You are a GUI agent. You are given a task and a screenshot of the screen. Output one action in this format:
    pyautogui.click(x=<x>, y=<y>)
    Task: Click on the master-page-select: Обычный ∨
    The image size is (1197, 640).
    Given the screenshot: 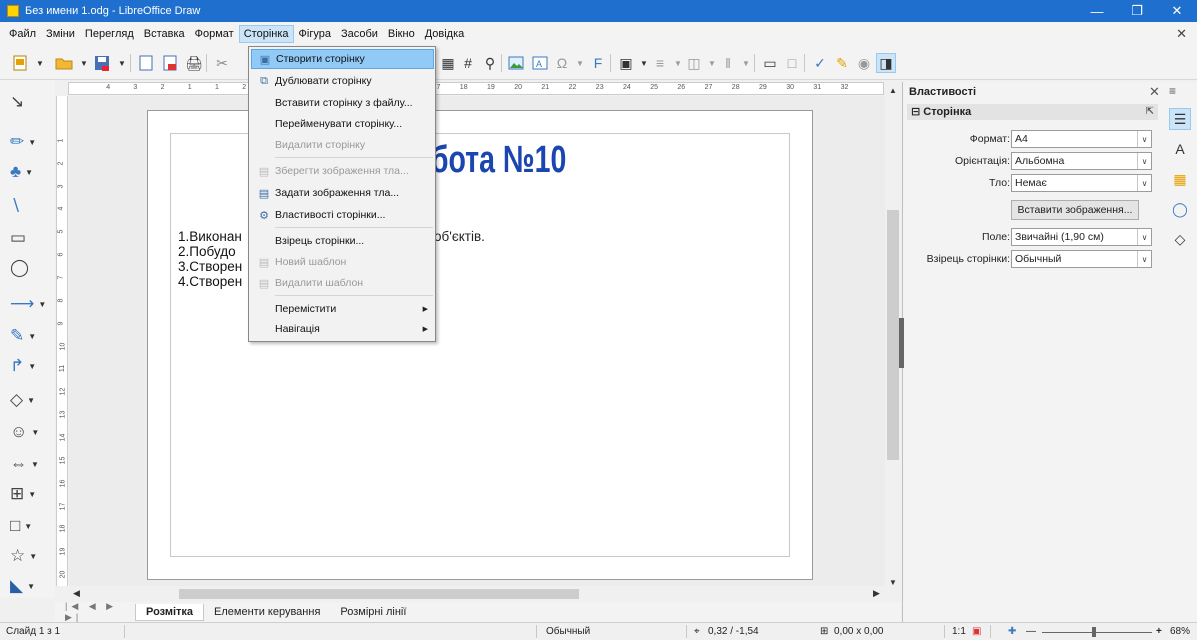 What is the action you would take?
    pyautogui.click(x=1081, y=259)
    